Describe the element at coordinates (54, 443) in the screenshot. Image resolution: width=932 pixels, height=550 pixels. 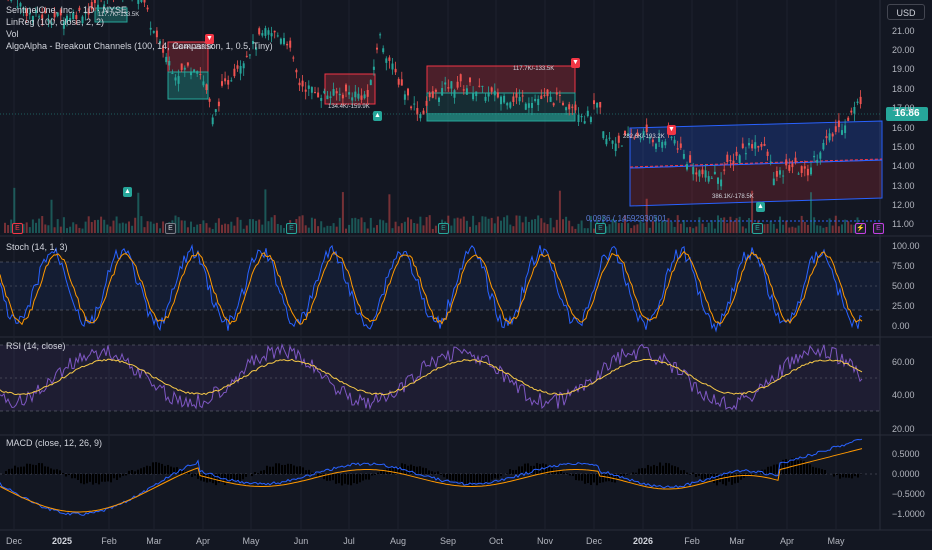
I see `macd-label: MACD (close, 12, 26, 9)` at that location.